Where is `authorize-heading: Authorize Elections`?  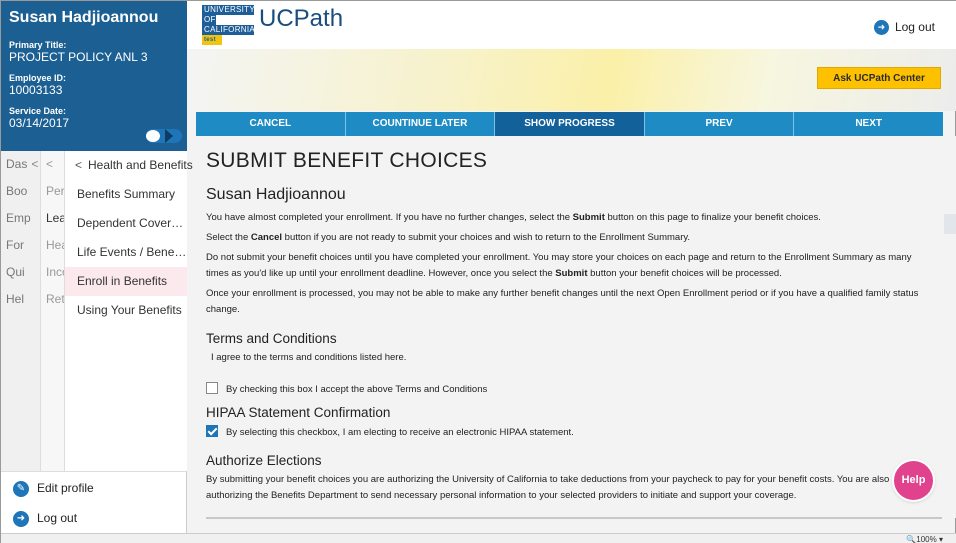
authorize-heading: Authorize Elections is located at coordinates (264, 460).